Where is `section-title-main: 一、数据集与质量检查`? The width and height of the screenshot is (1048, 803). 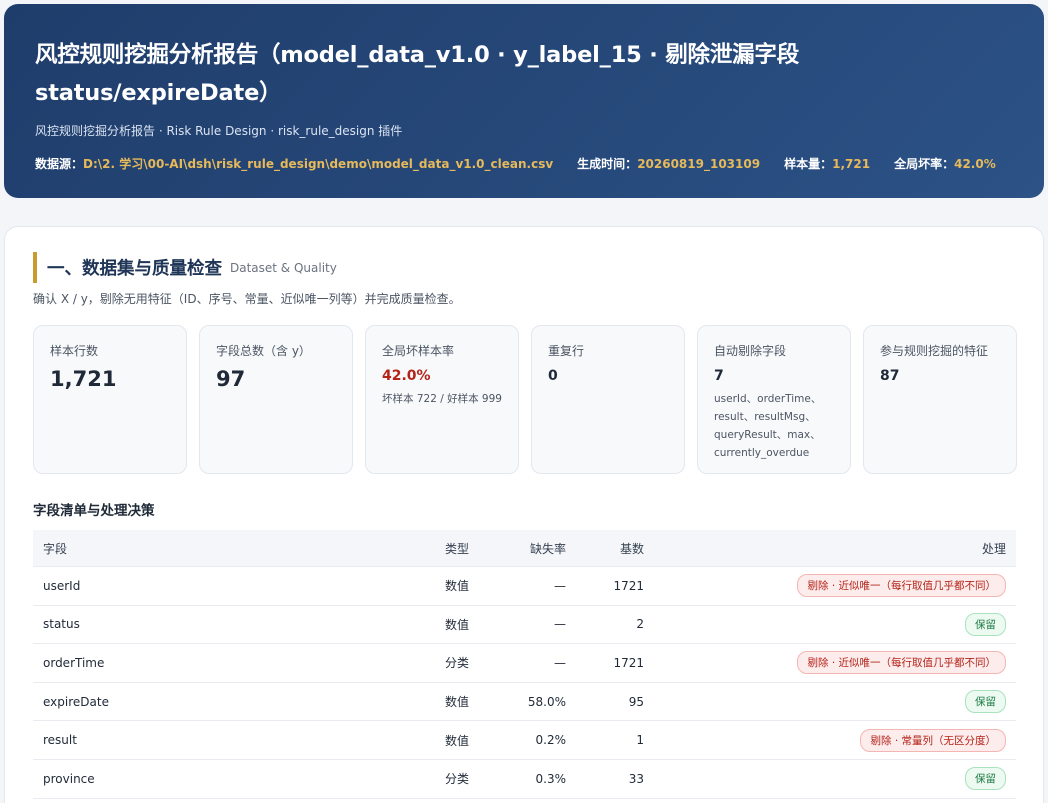 section-title-main: 一、数据集与质量检查 is located at coordinates (134, 269).